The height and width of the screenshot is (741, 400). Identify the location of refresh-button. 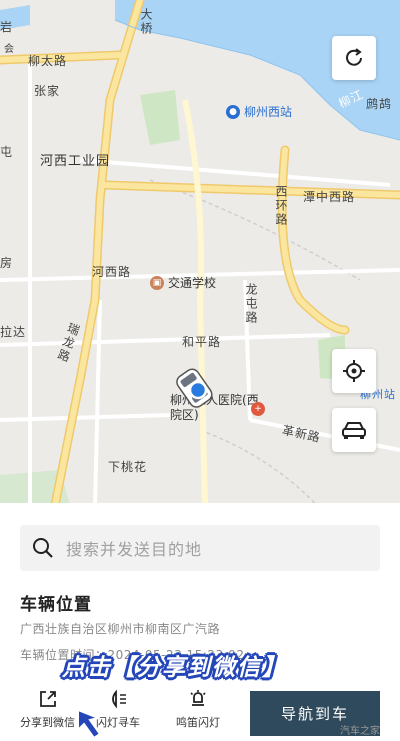
(354, 58).